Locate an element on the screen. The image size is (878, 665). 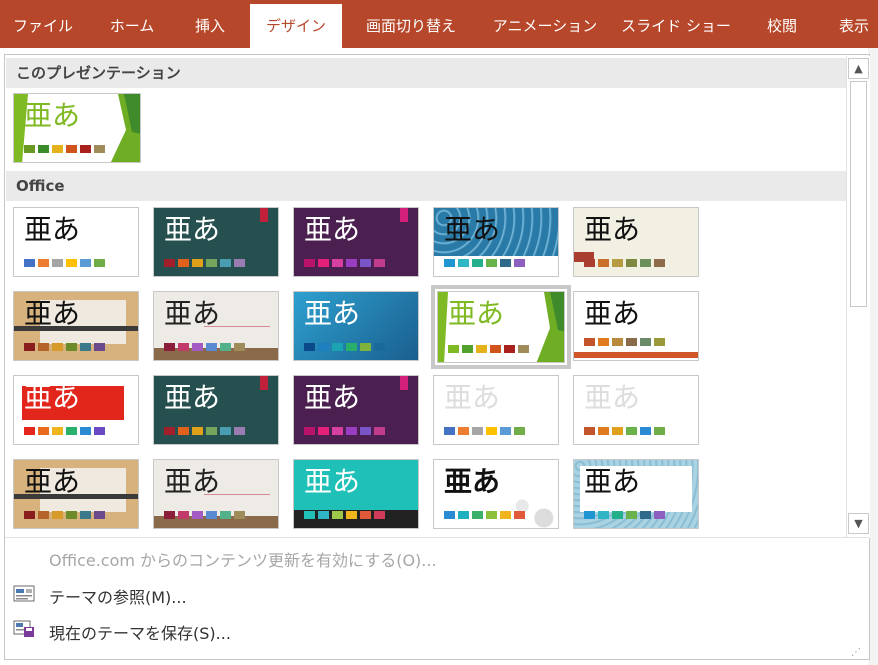
bubble-graphic is located at coordinates (532, 509).